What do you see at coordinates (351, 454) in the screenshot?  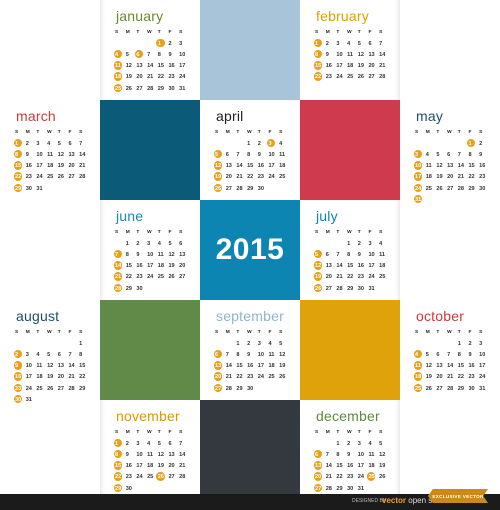 I see `week-row: 6 7 8 9 10 11 12` at bounding box center [351, 454].